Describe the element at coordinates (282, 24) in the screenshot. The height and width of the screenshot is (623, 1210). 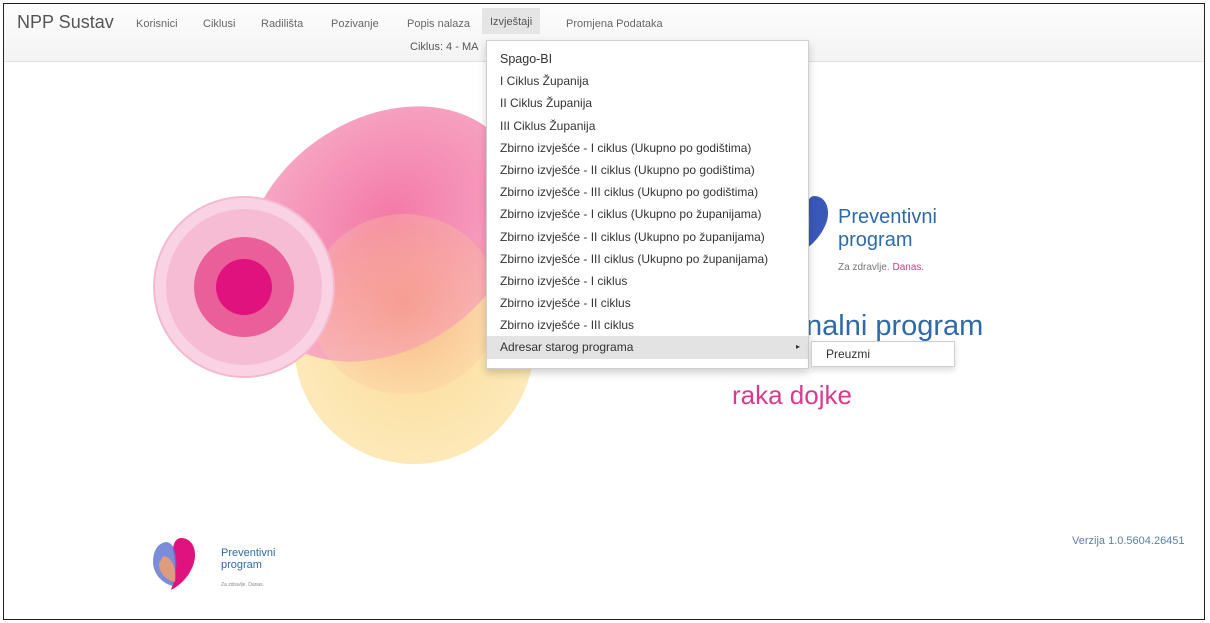
I see `nav-radilista: Radilišta` at that location.